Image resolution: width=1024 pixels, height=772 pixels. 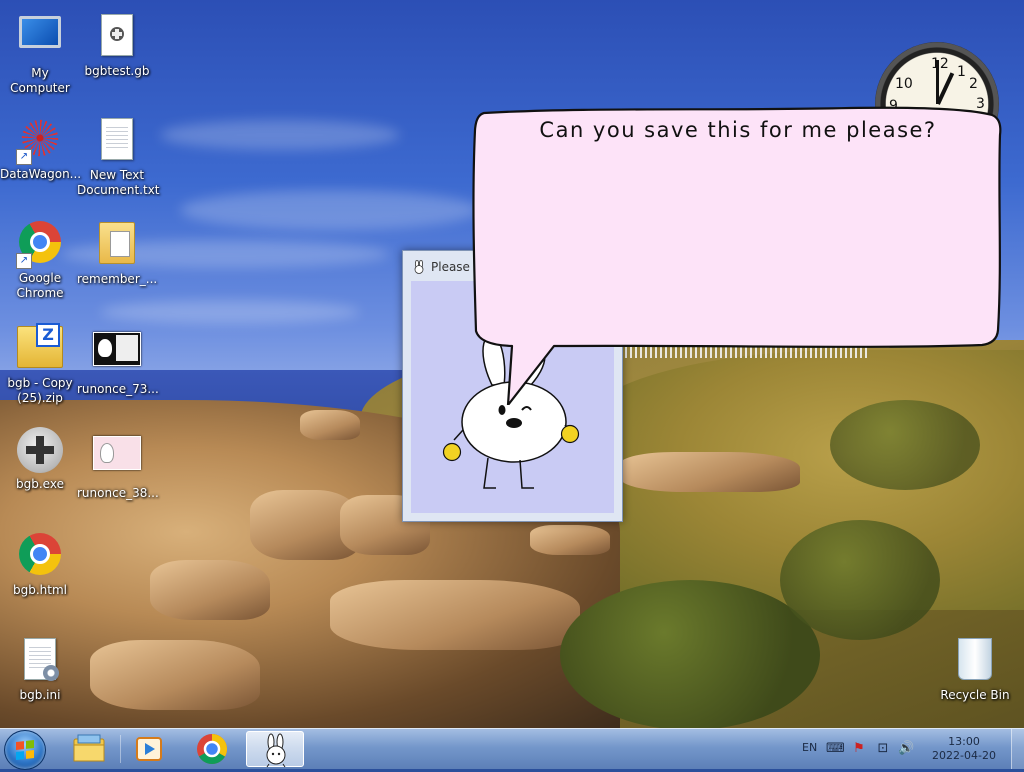 I want to click on taskbar-time: 13:00, so click(x=964, y=741).